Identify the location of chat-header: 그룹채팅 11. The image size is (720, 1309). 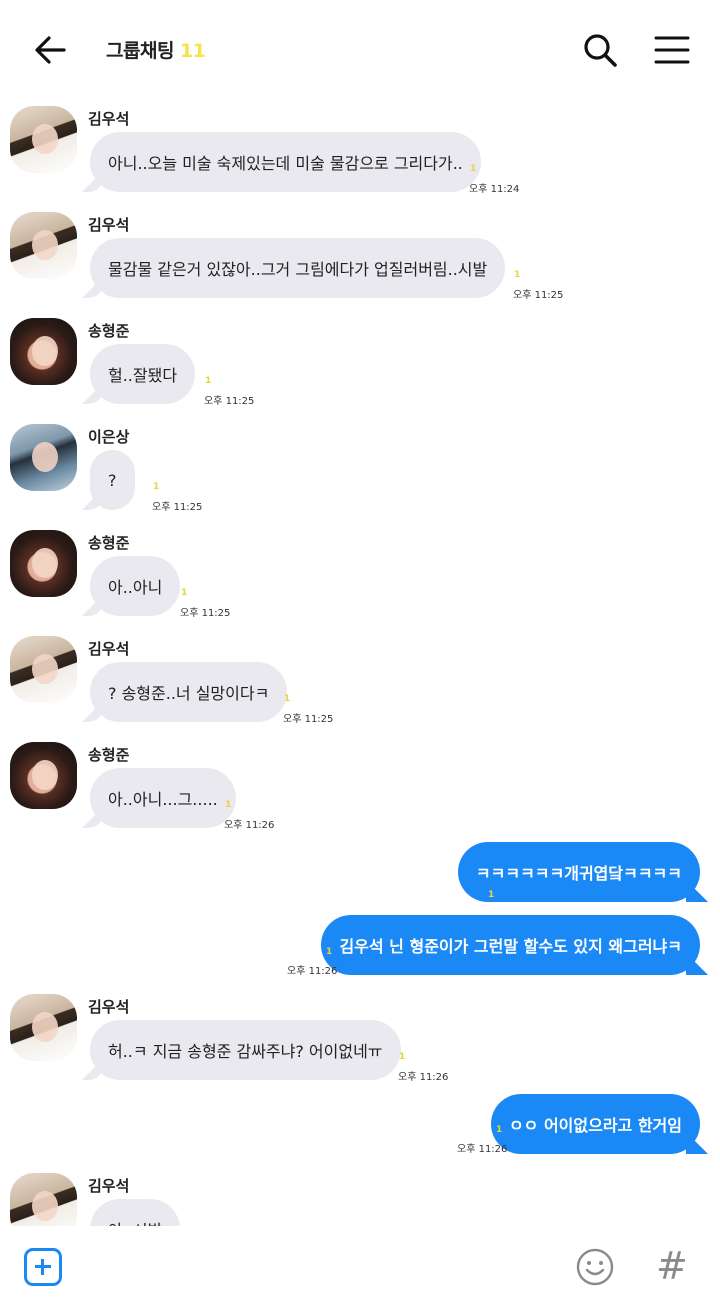
(360, 50).